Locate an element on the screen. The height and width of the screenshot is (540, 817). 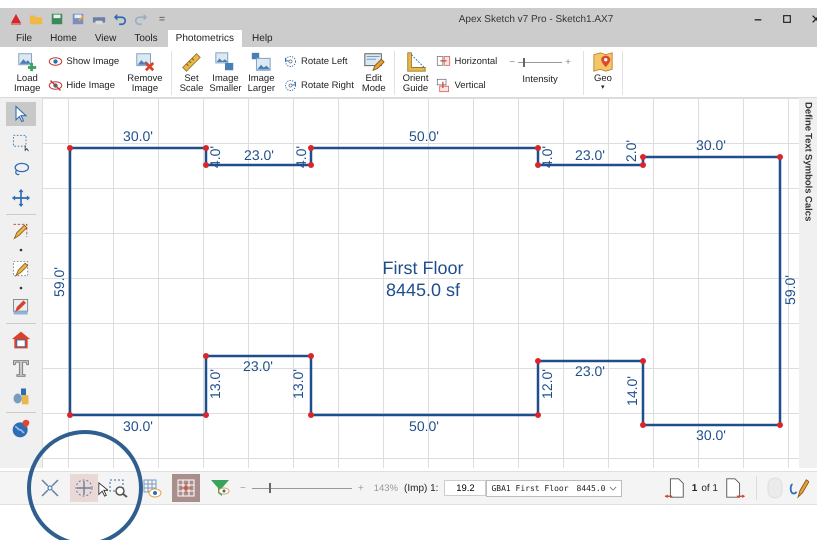
text-tool-icon is located at coordinates (21, 368).